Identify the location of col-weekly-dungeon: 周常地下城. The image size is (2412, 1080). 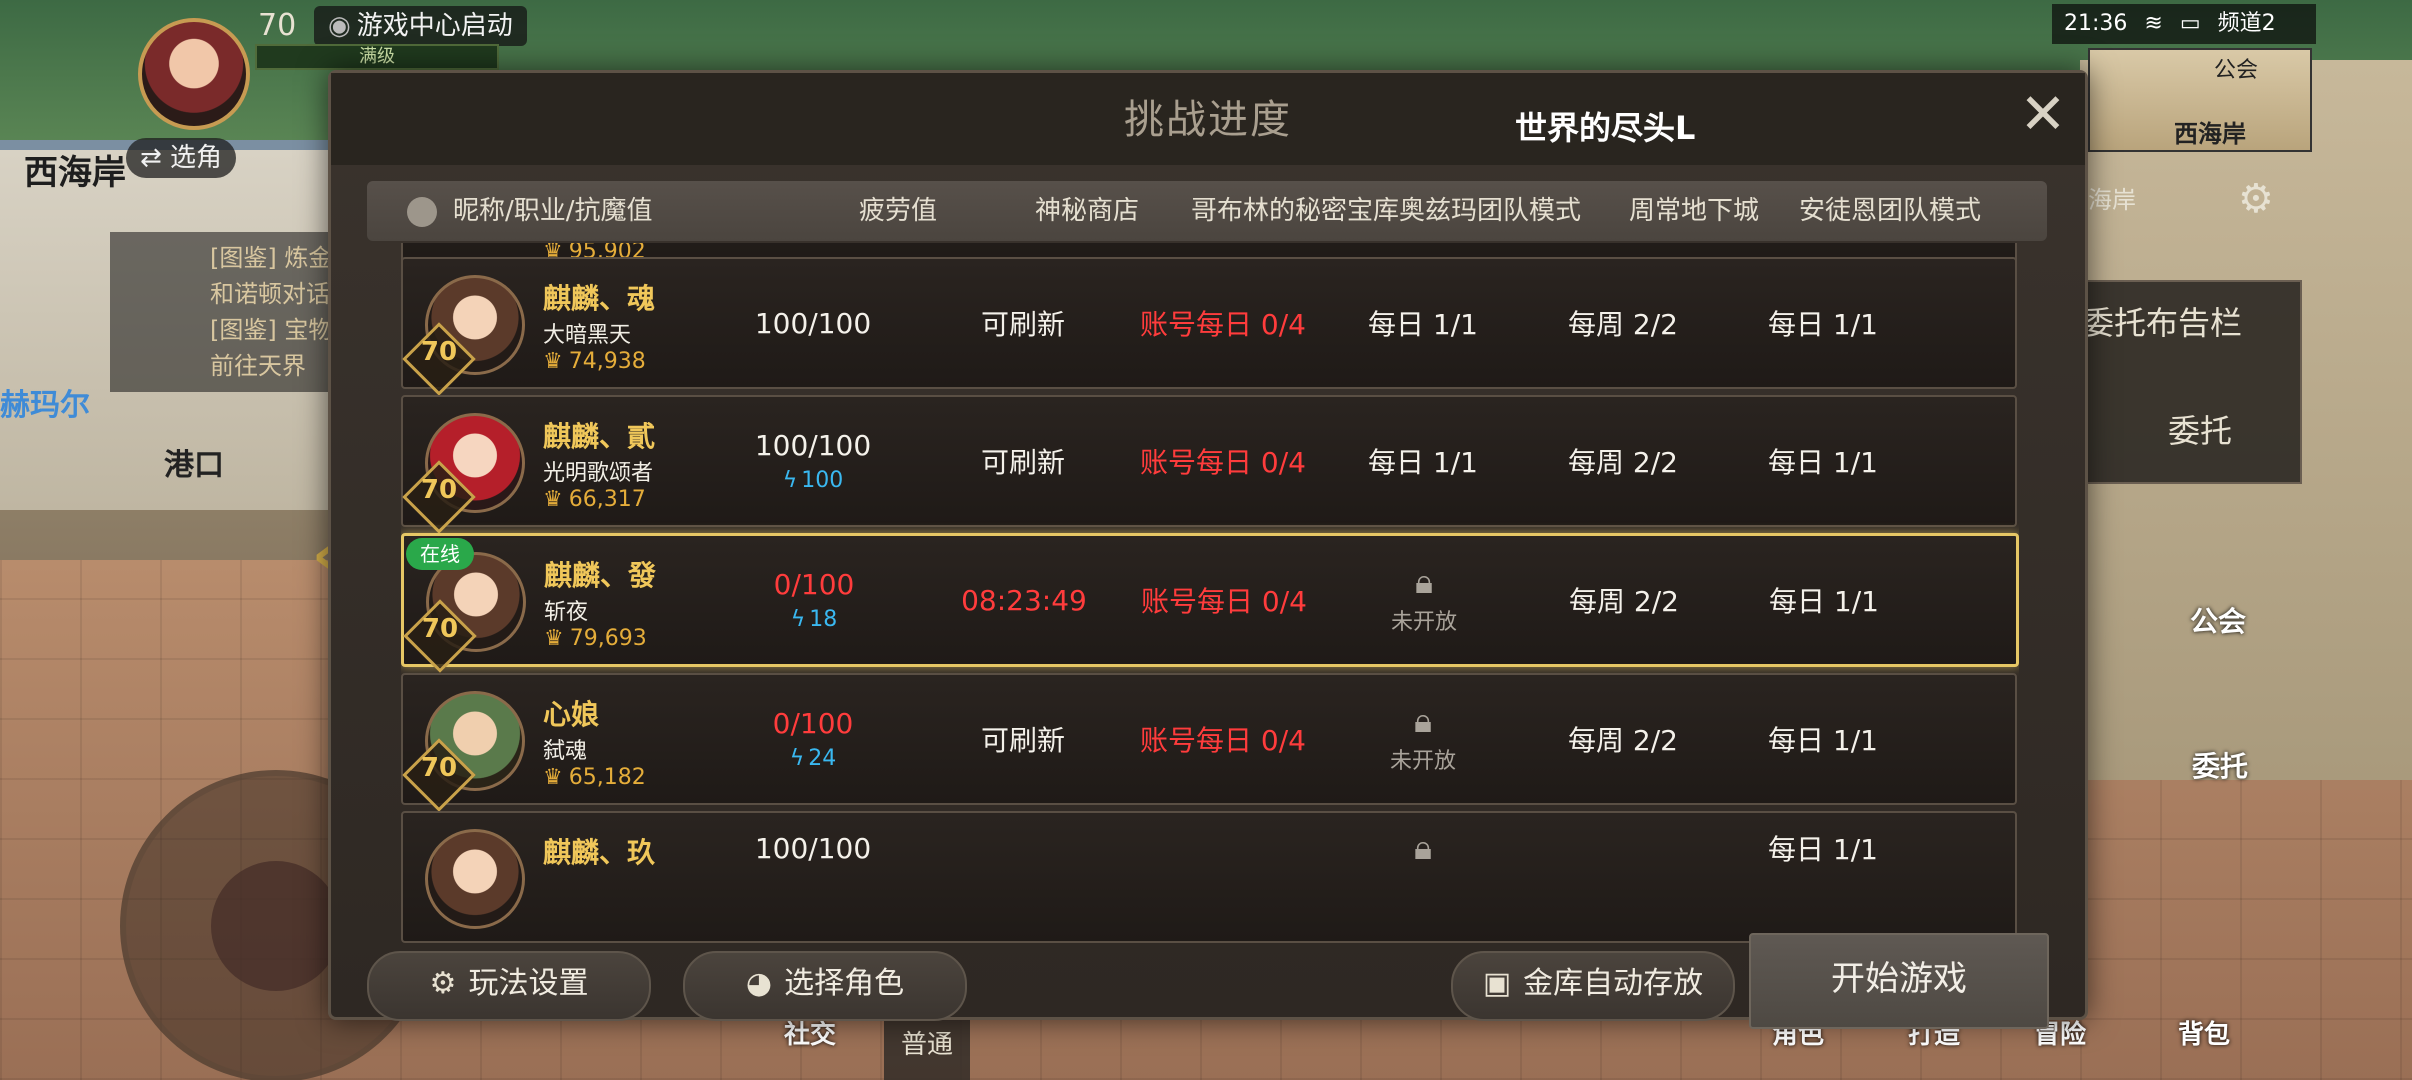
(1694, 211).